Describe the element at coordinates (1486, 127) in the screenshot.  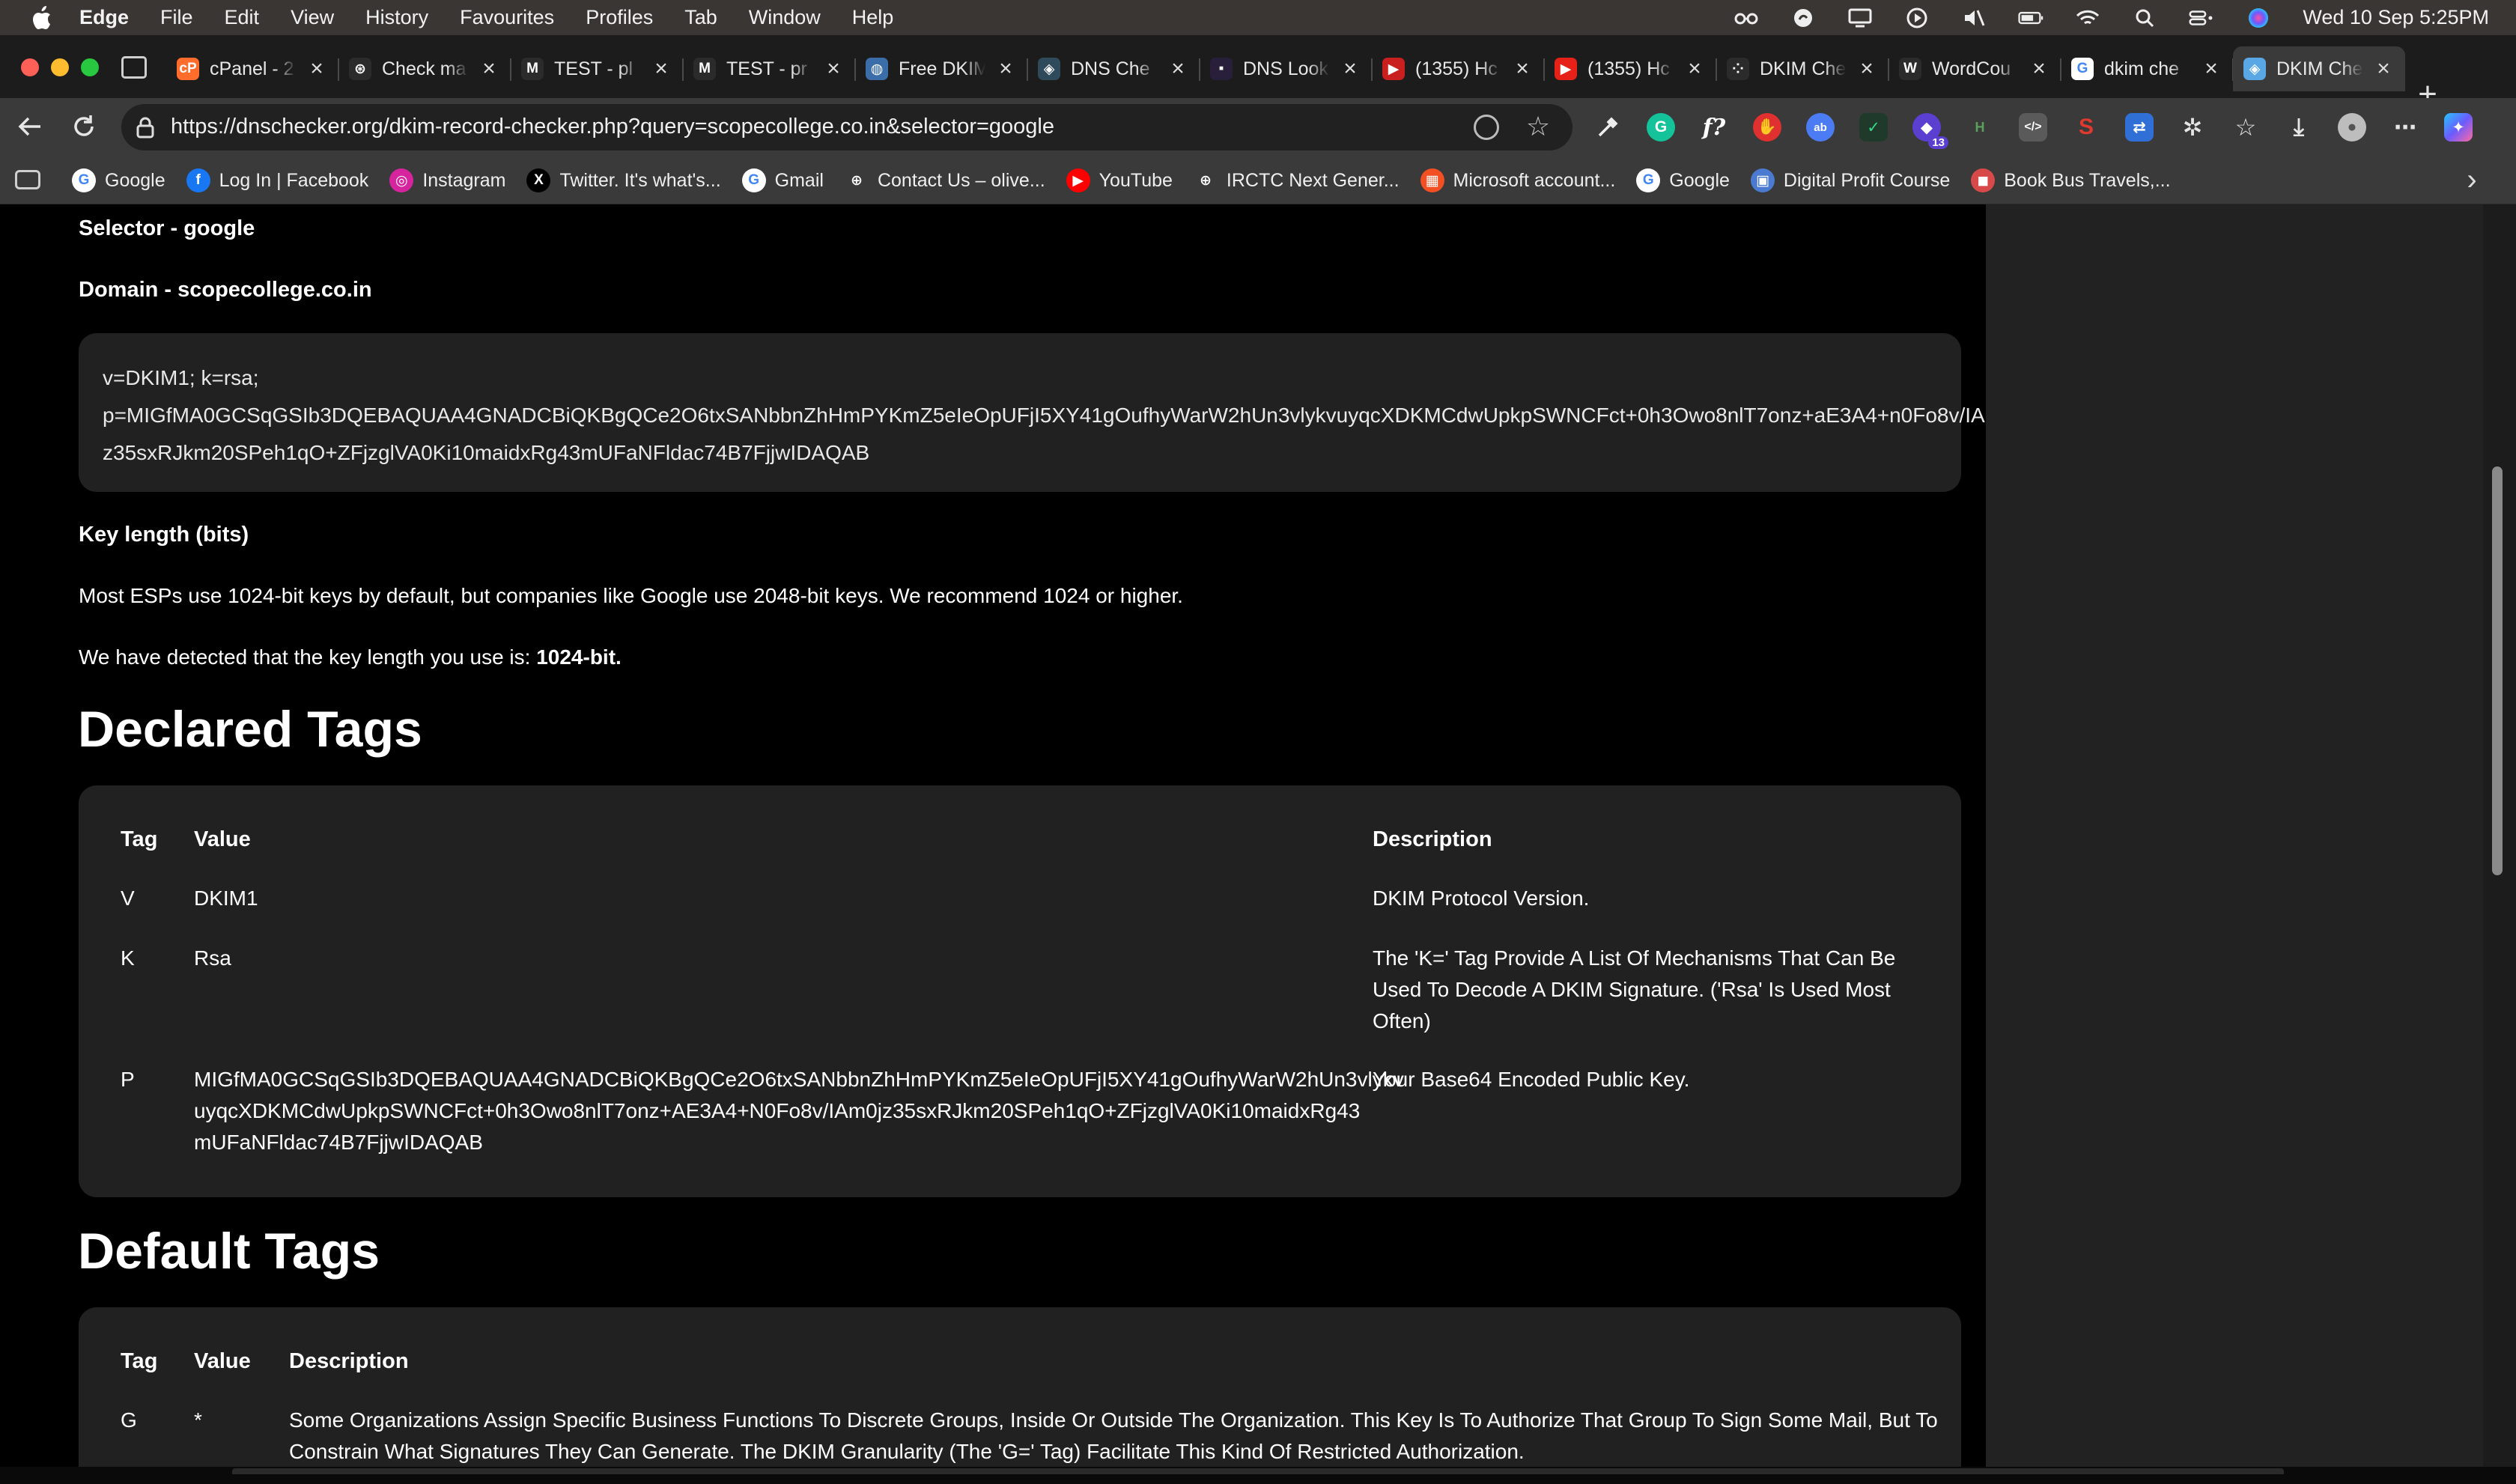
I see `reader-mode-icon` at that location.